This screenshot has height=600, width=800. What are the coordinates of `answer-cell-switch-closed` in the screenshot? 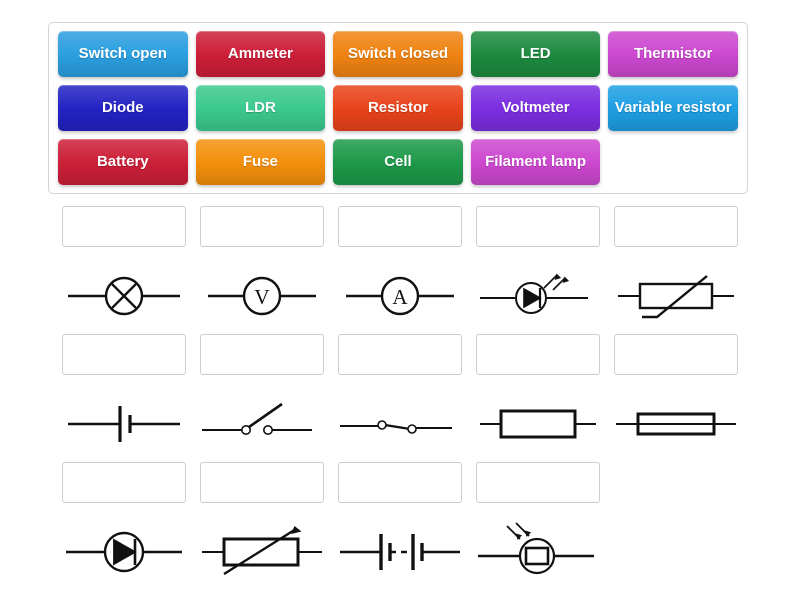 It's located at (400, 397).